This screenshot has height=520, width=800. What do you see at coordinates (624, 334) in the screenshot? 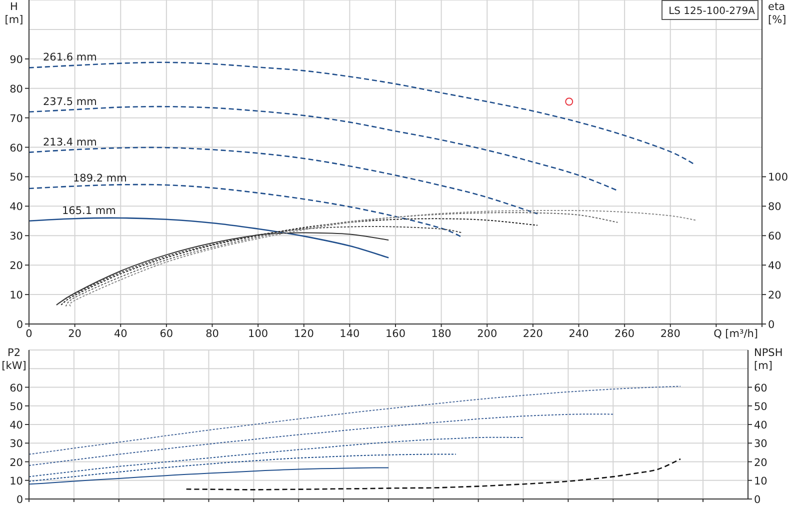
I see `tick-label: 260` at bounding box center [624, 334].